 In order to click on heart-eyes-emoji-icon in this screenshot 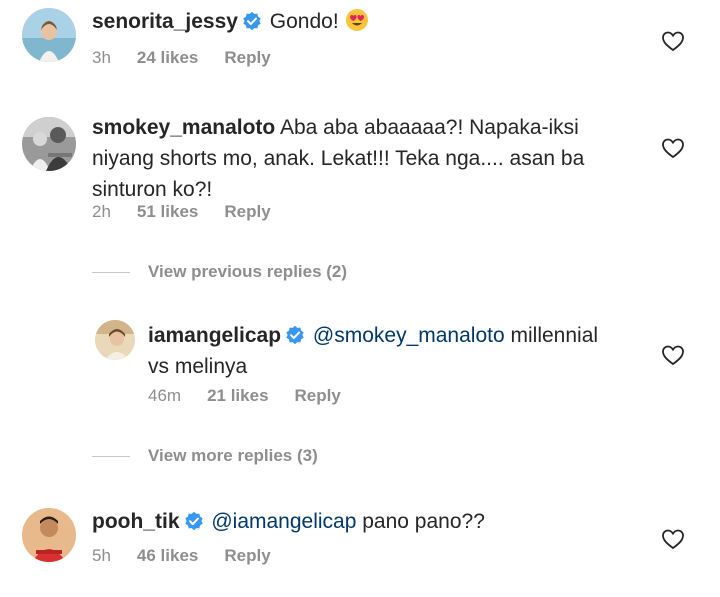, I will do `click(356, 20)`.